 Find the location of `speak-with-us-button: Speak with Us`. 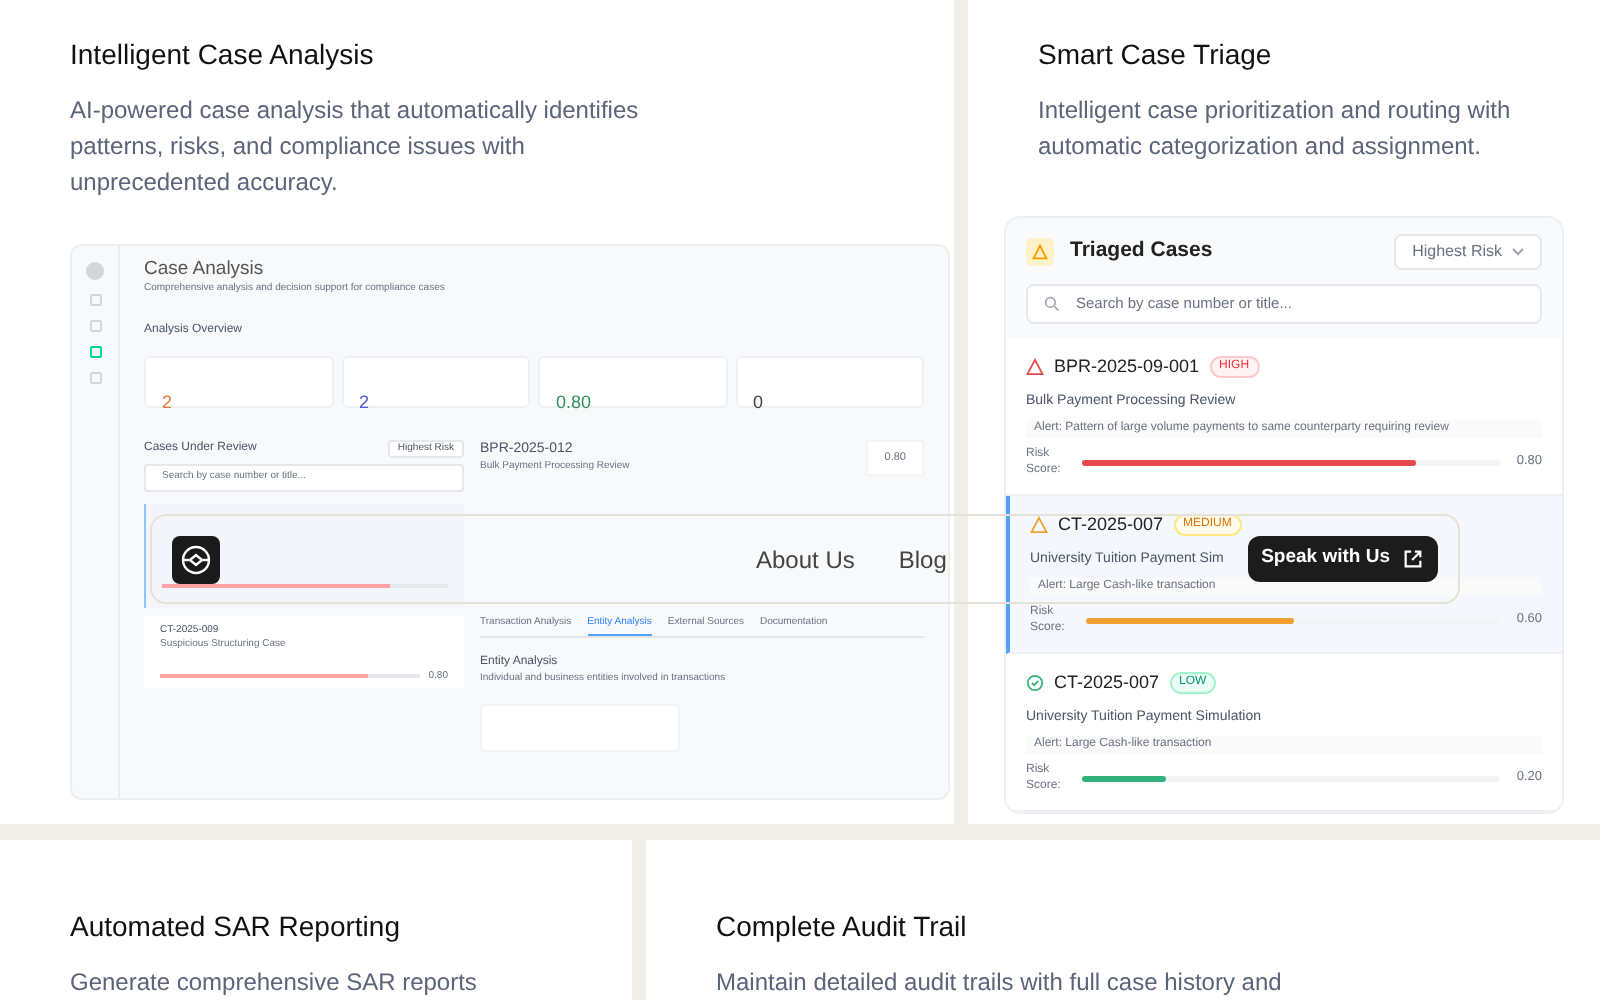

speak-with-us-button: Speak with Us is located at coordinates (1342, 559).